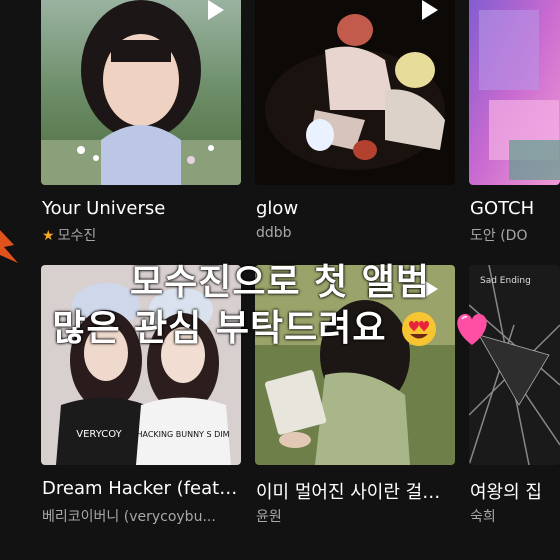 This screenshot has width=560, height=560. I want to click on album-artist: 숙희, so click(515, 516).